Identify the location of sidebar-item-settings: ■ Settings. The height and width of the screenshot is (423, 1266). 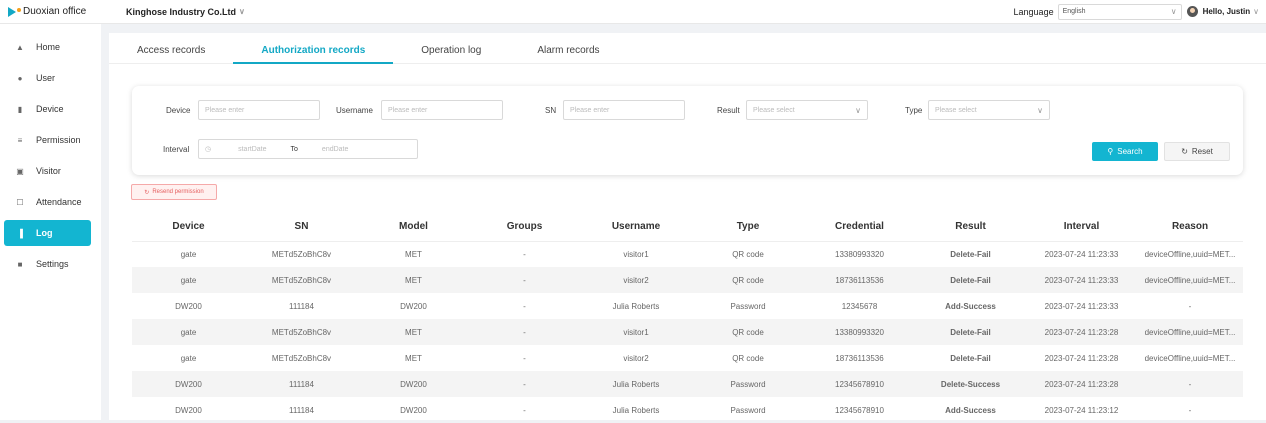
(47, 264).